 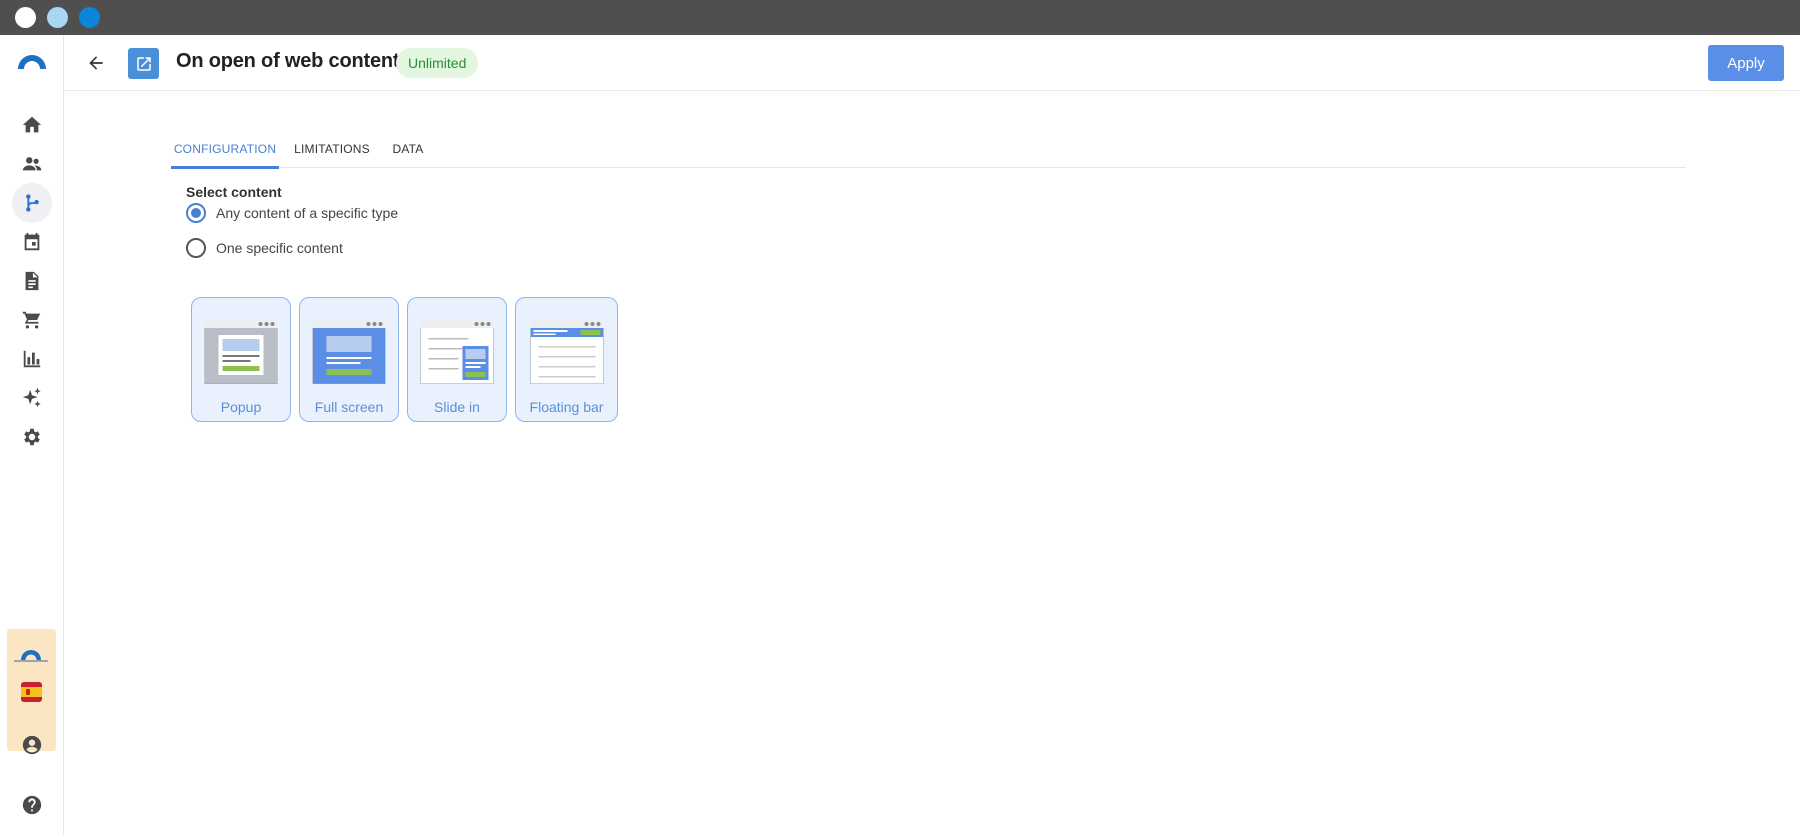 I want to click on radio-specific-content: One specific content, so click(x=264, y=248).